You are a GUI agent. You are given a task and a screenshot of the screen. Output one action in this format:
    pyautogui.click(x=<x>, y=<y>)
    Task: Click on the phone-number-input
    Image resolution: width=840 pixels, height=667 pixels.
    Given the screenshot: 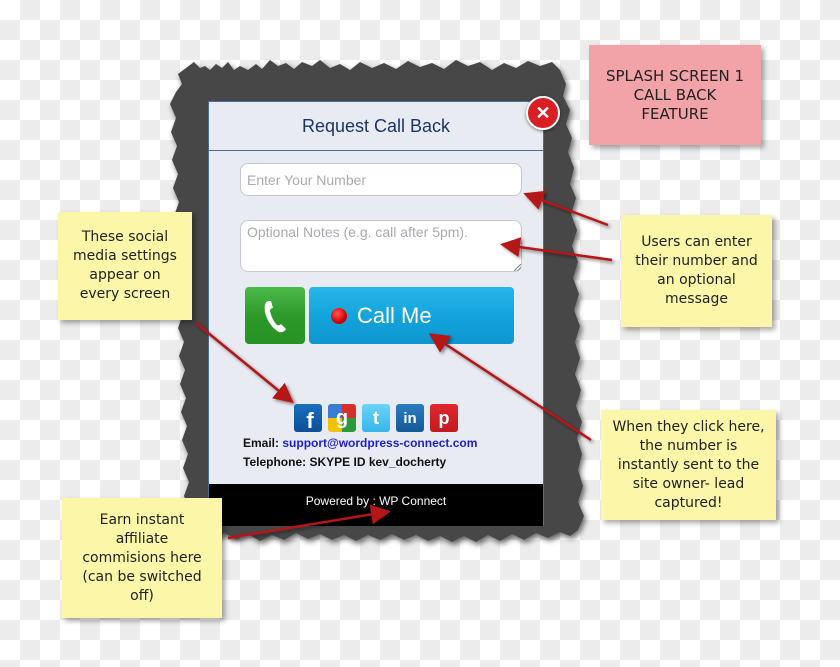 What is the action you would take?
    pyautogui.click(x=381, y=179)
    